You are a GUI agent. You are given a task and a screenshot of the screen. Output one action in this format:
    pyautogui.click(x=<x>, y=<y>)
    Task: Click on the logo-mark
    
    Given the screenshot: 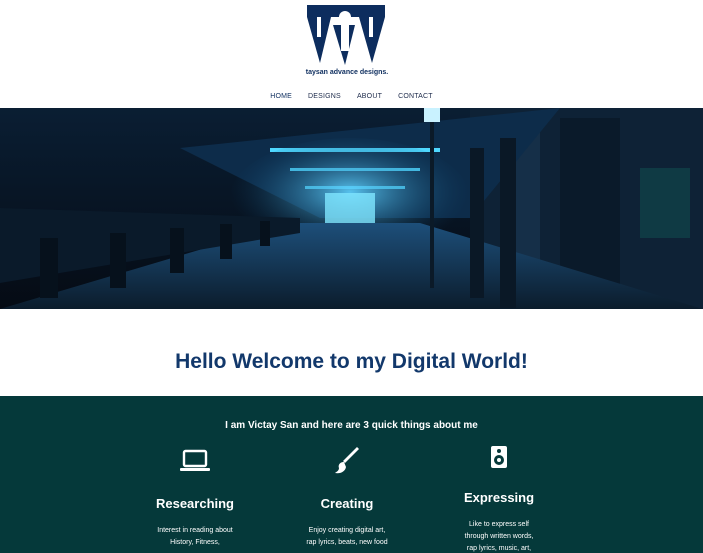 What is the action you would take?
    pyautogui.click(x=346, y=35)
    